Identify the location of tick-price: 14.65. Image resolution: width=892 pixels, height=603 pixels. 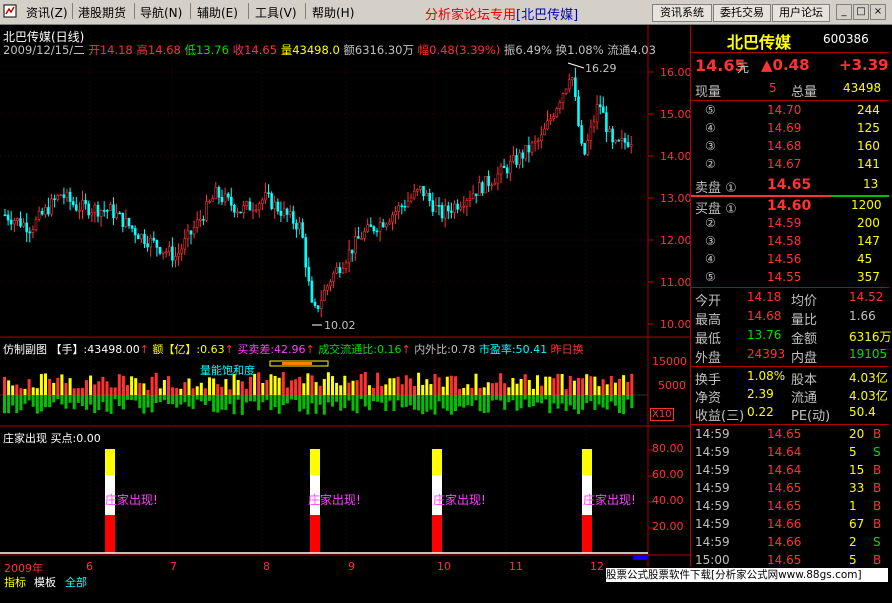
(784, 434).